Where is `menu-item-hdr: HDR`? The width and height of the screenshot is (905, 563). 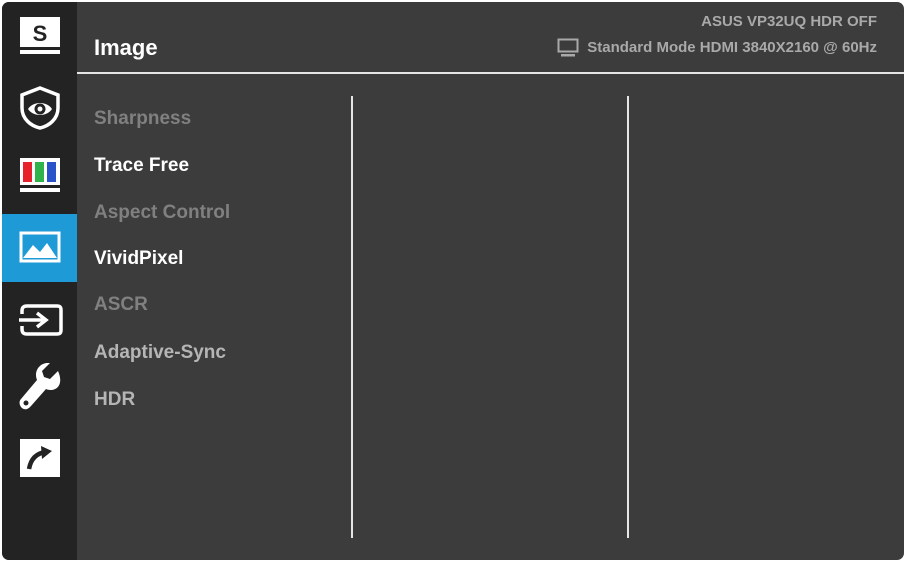
menu-item-hdr: HDR is located at coordinates (114, 400).